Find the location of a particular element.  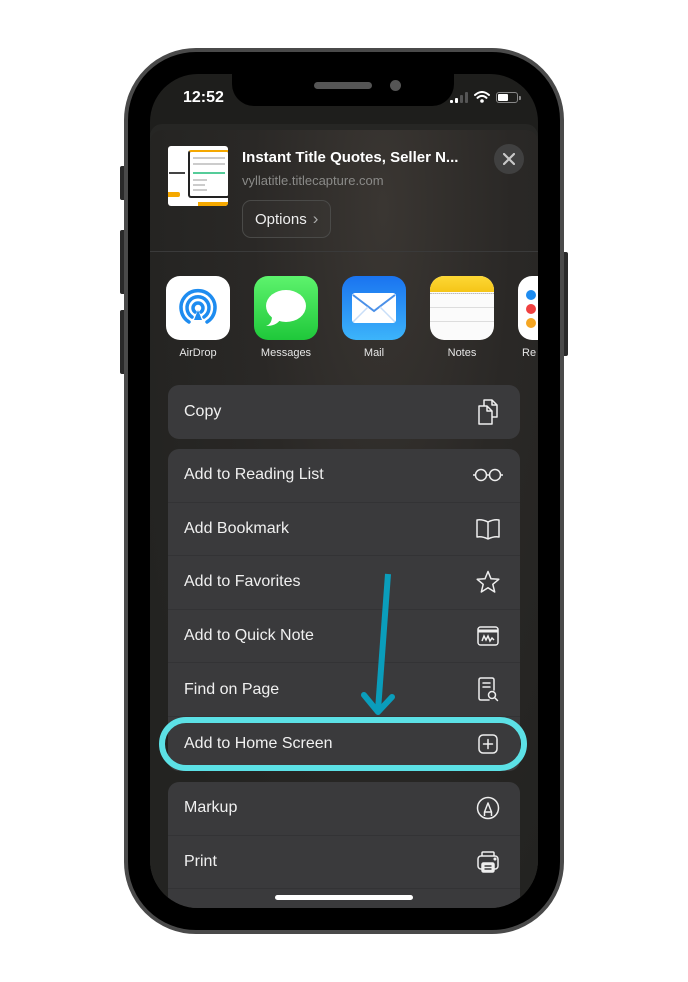

app-label: Re is located at coordinates (529, 353).